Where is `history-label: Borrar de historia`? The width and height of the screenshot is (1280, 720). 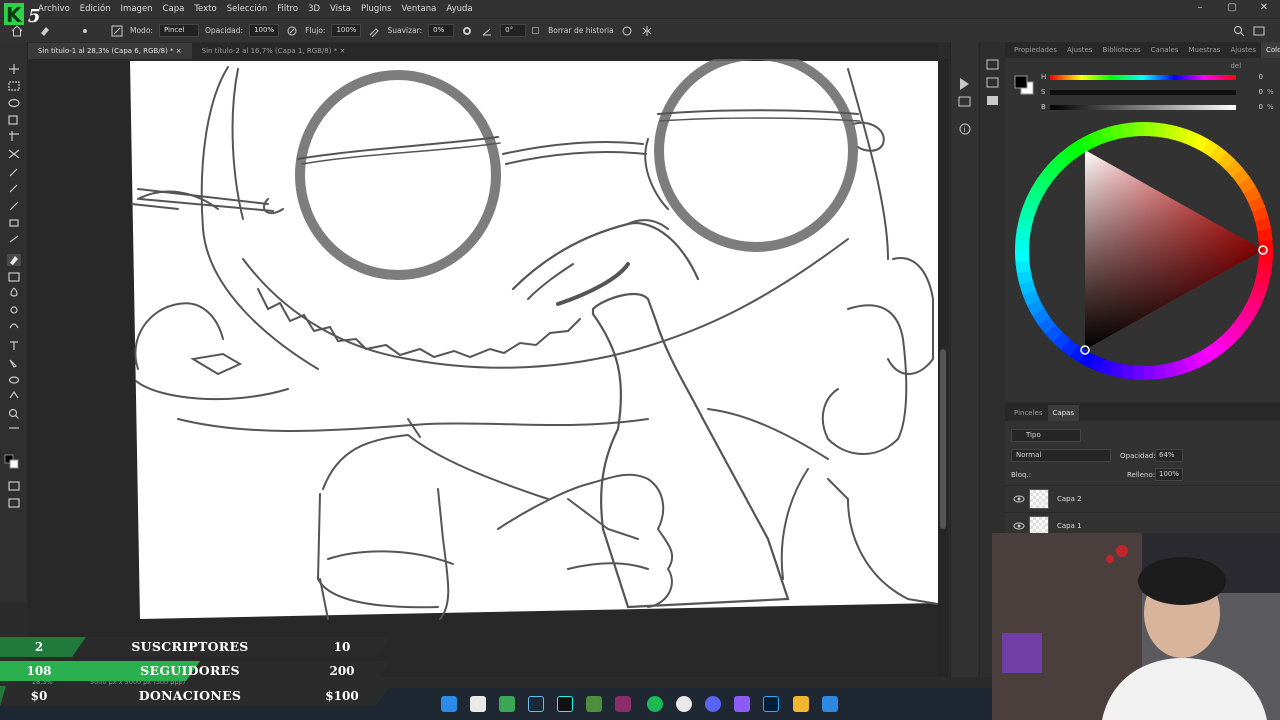
history-label: Borrar de historia is located at coordinates (581, 30).